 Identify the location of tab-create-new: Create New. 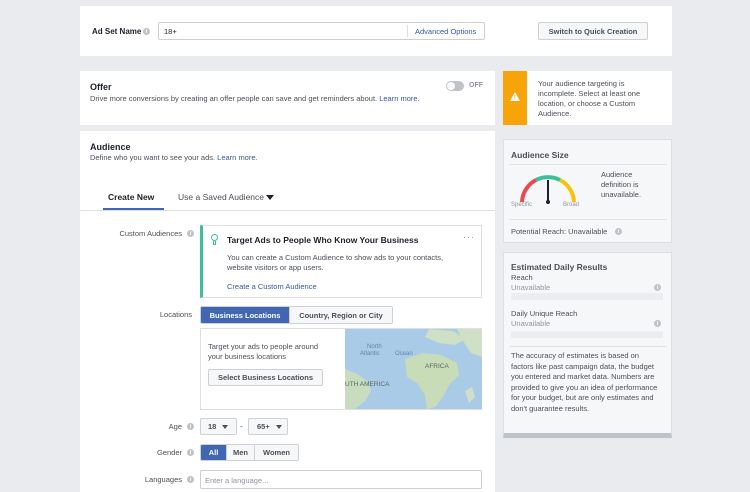
(131, 197).